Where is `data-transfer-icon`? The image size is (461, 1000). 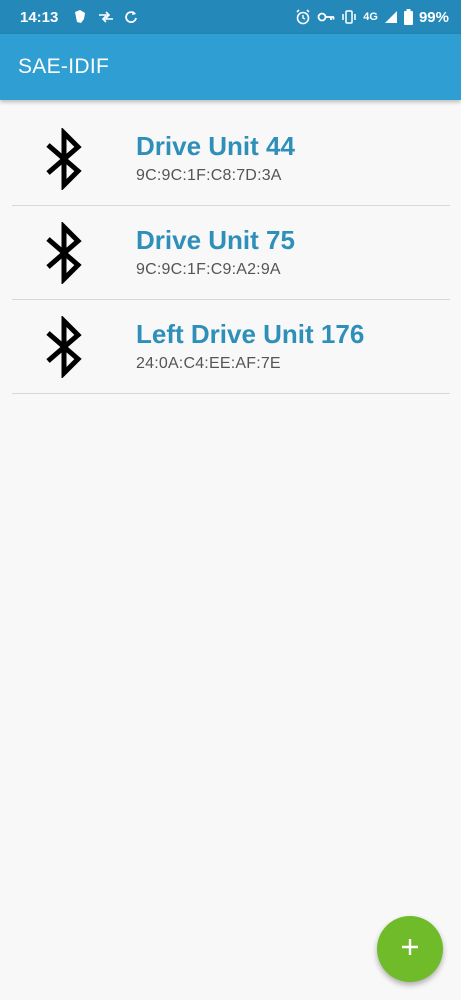 data-transfer-icon is located at coordinates (106, 17).